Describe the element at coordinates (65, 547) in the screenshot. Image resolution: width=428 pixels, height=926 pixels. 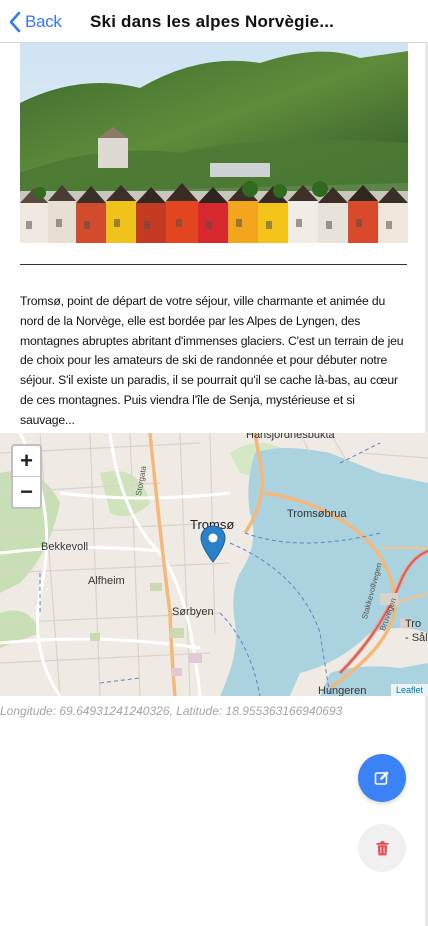
I see `map-label-bekkevoll: Bekkevoll` at that location.